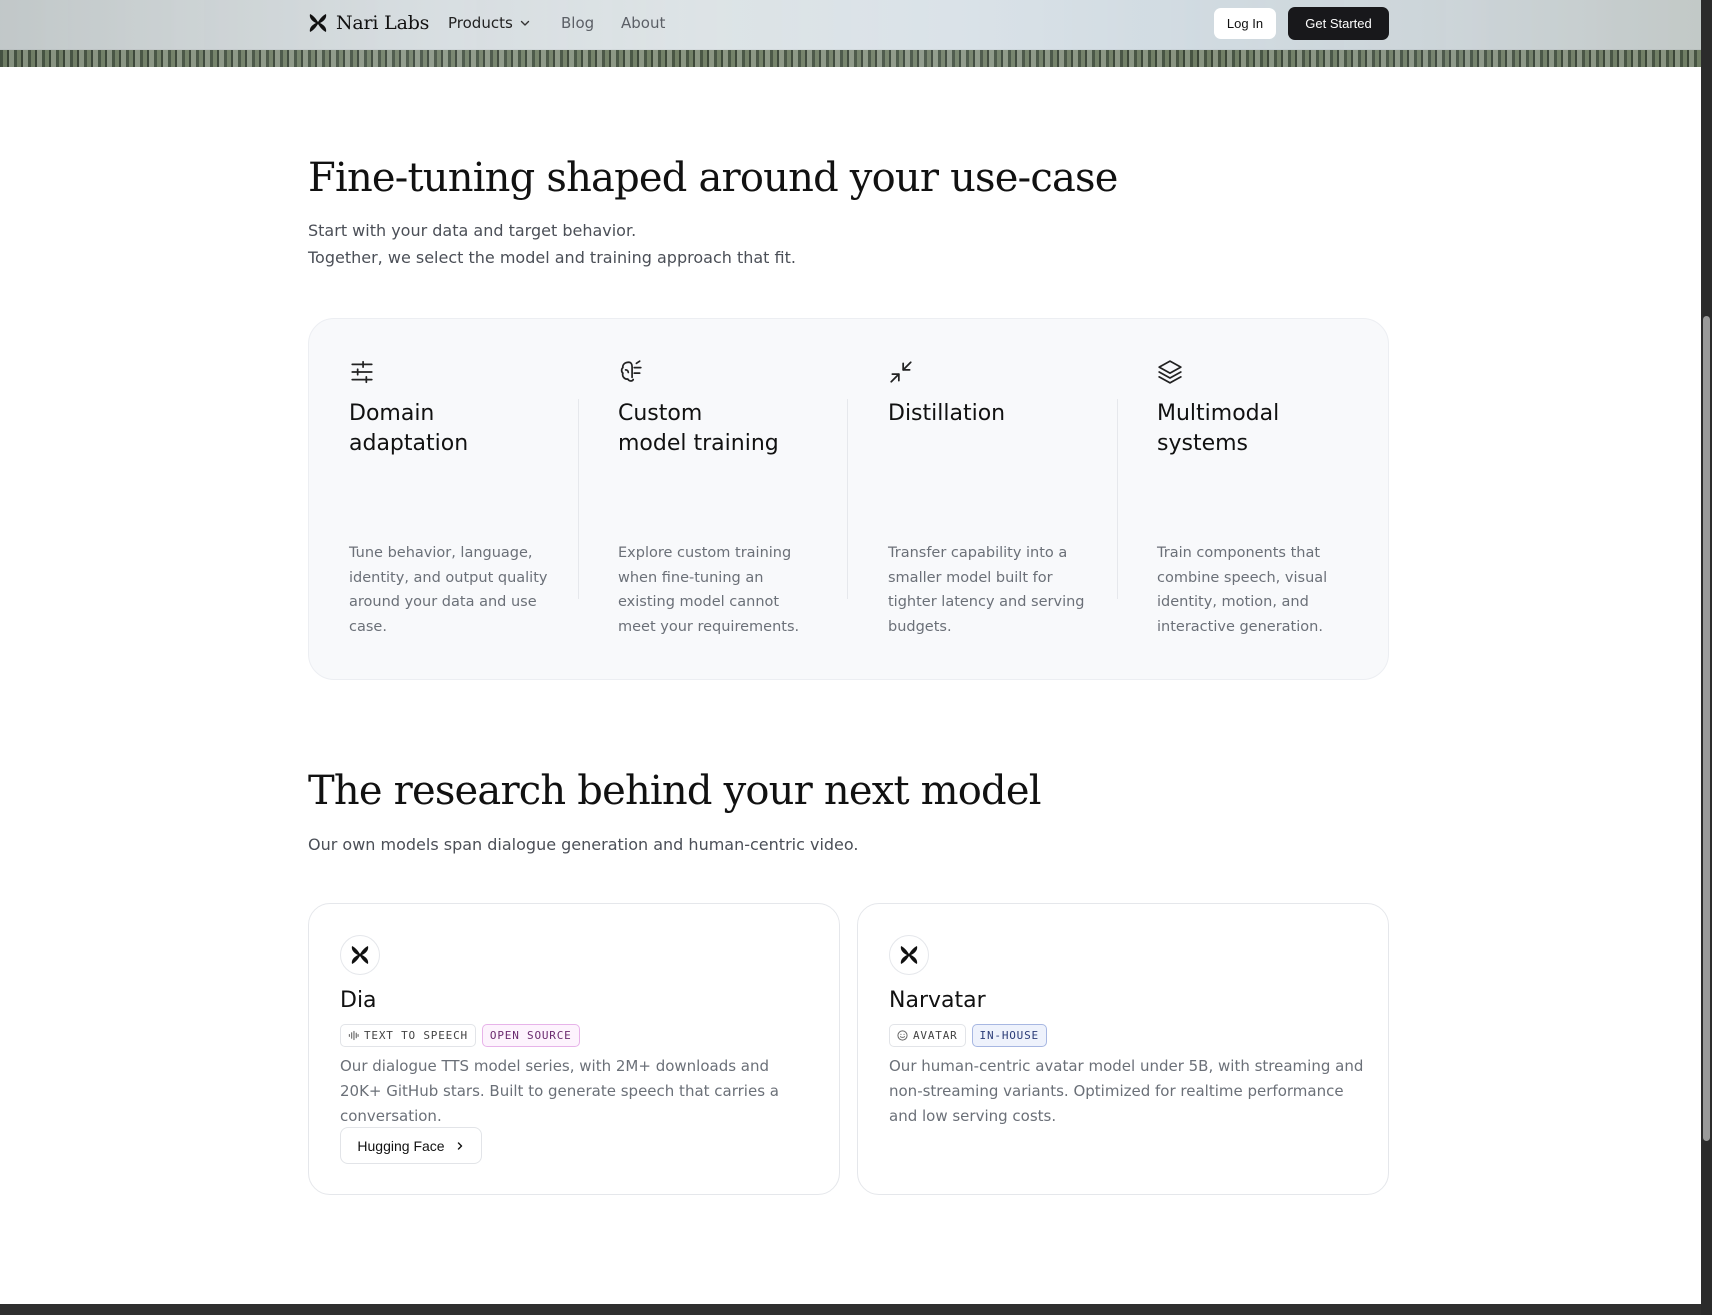  I want to click on brand-name: Nari Labs, so click(383, 23).